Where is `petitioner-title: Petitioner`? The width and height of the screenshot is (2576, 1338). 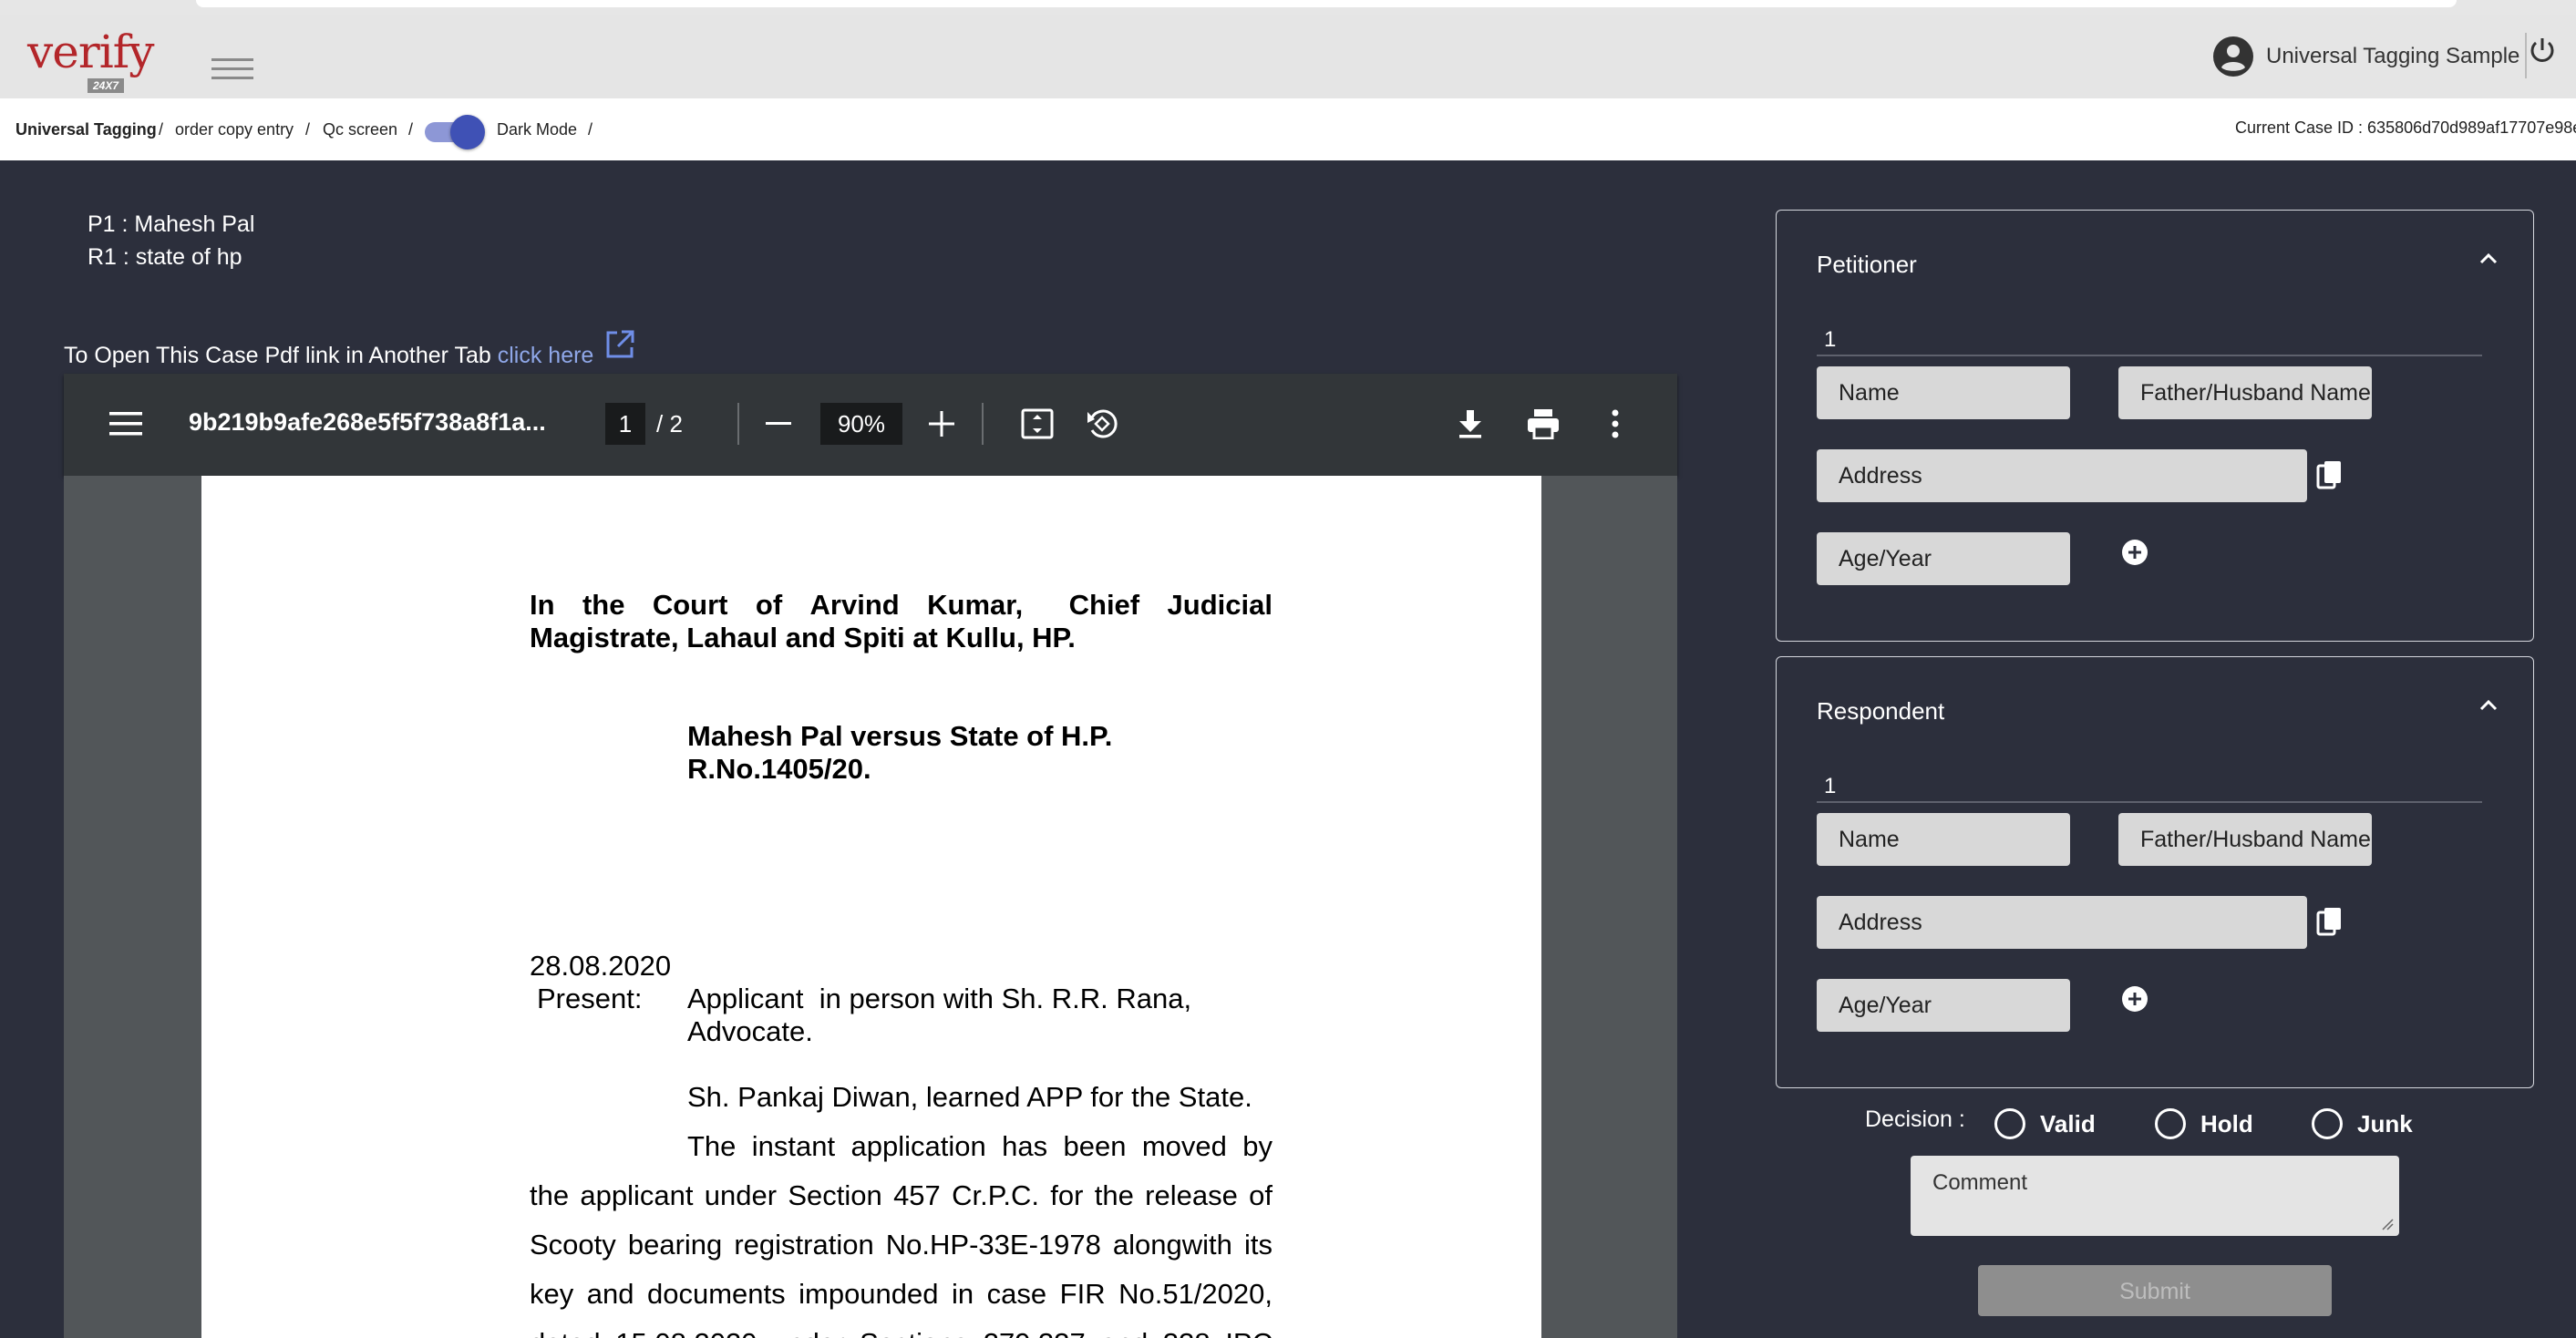 petitioner-title: Petitioner is located at coordinates (1867, 264).